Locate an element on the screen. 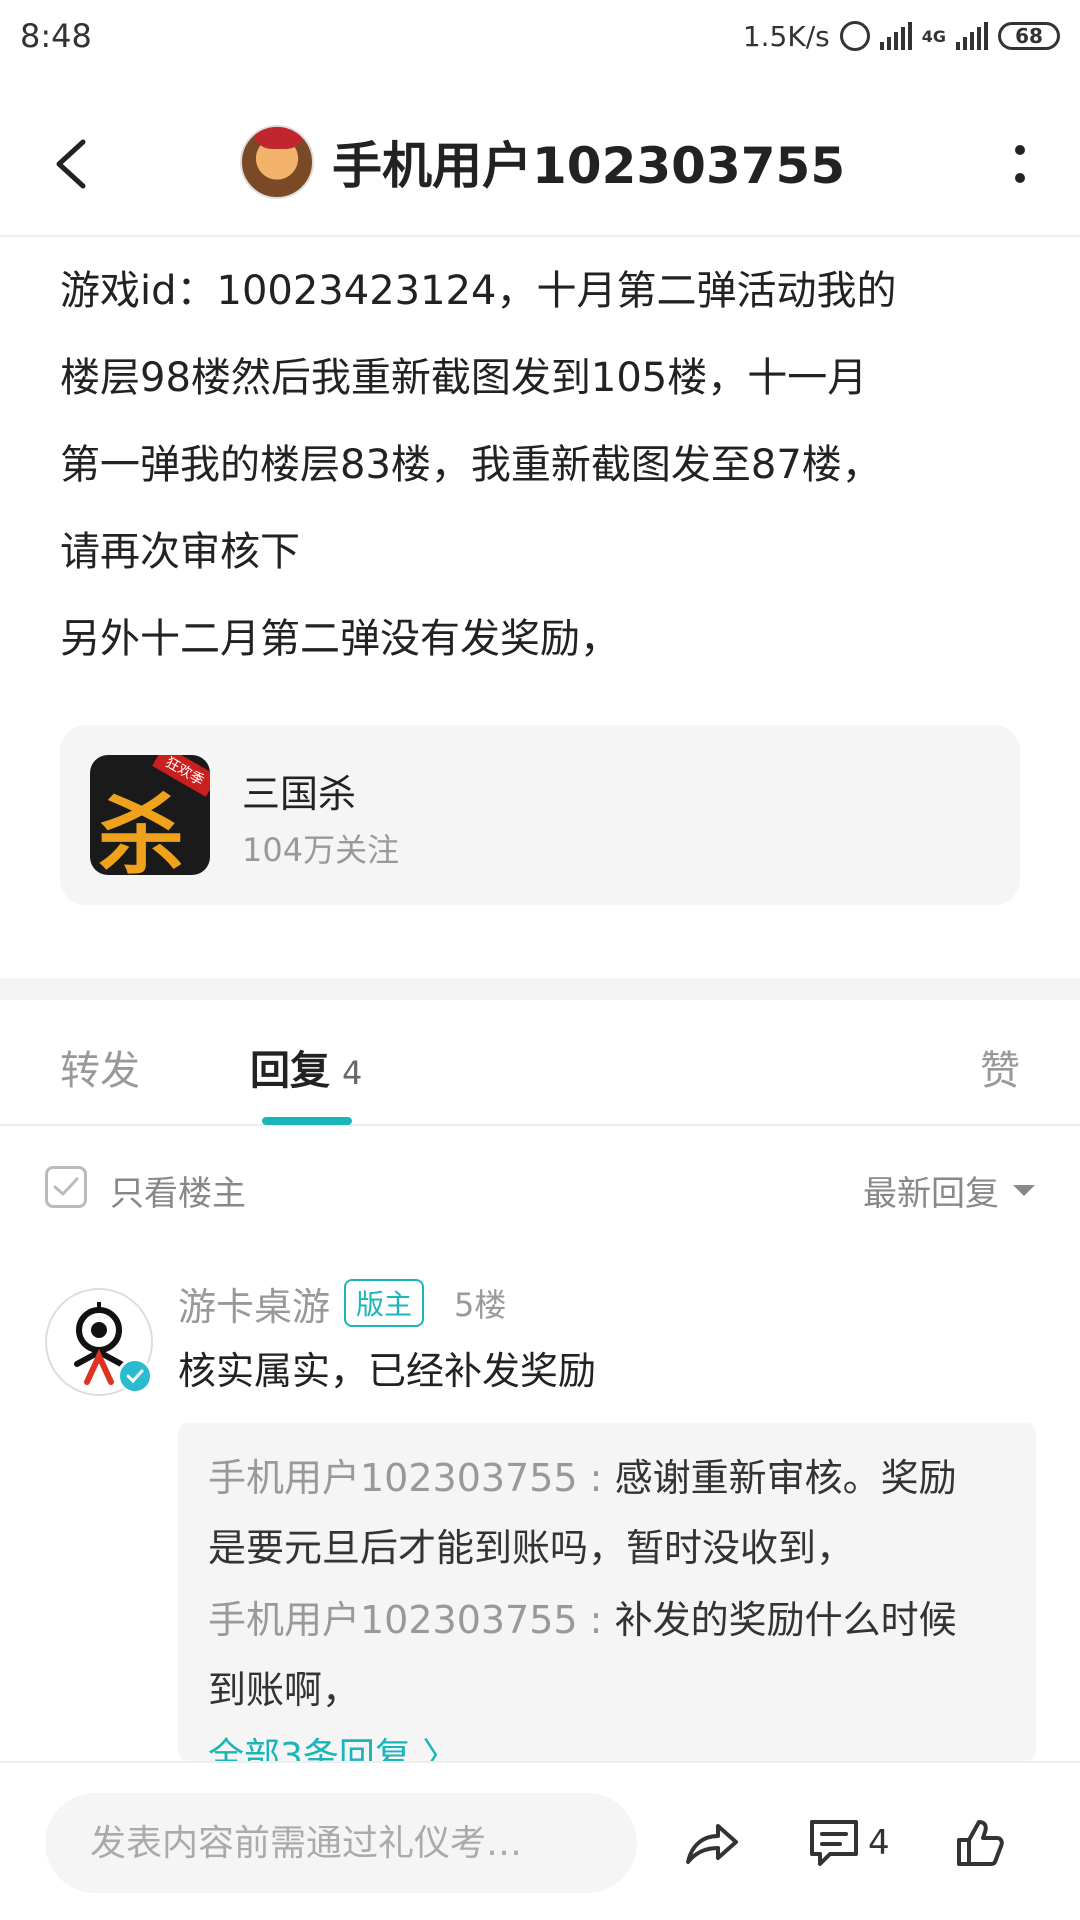 The width and height of the screenshot is (1080, 1920). subreply-text: 到账啊， is located at coordinates (284, 1690).